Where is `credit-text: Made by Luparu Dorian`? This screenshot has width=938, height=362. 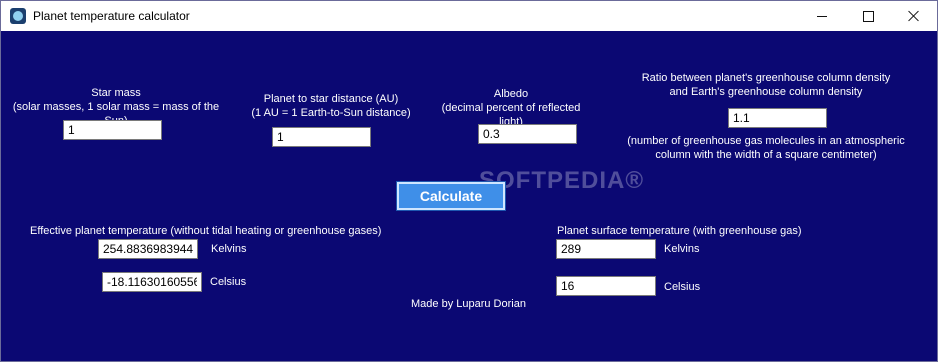
credit-text: Made by Luparu Dorian is located at coordinates (468, 304).